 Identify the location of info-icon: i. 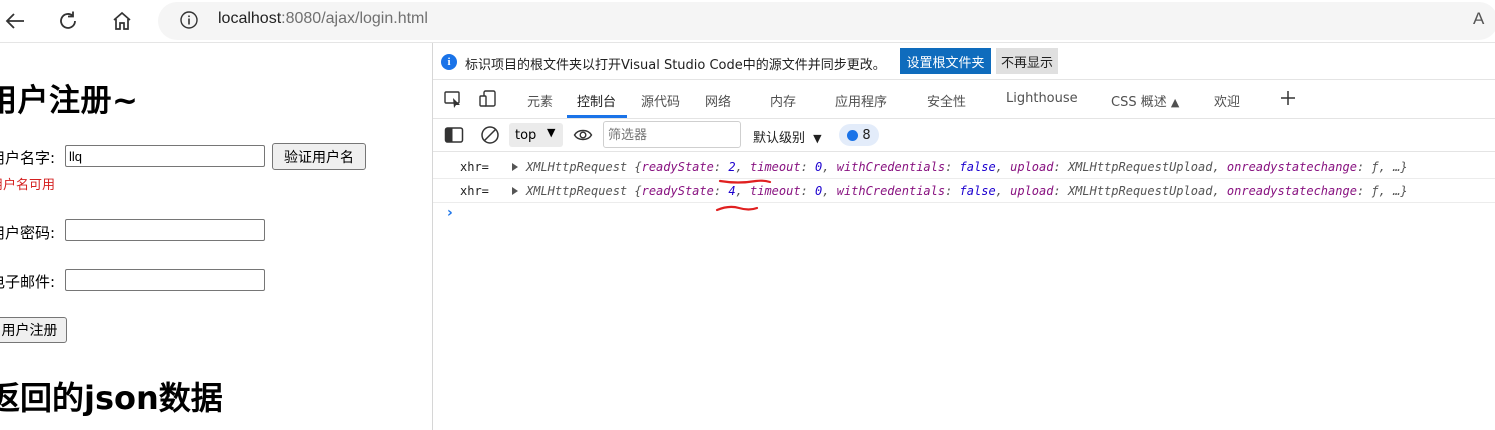
(449, 62).